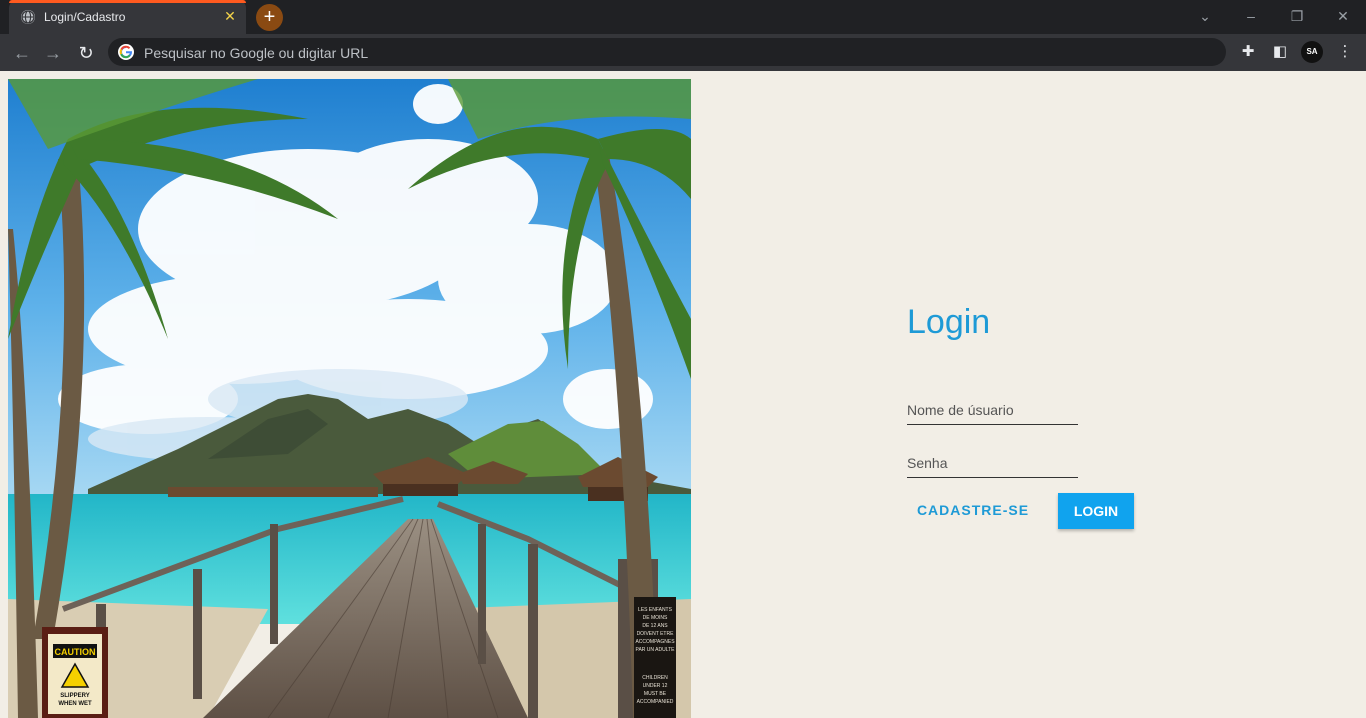 This screenshot has height=718, width=1366. What do you see at coordinates (75, 704) in the screenshot?
I see `svg-text: WHEN WET` at bounding box center [75, 704].